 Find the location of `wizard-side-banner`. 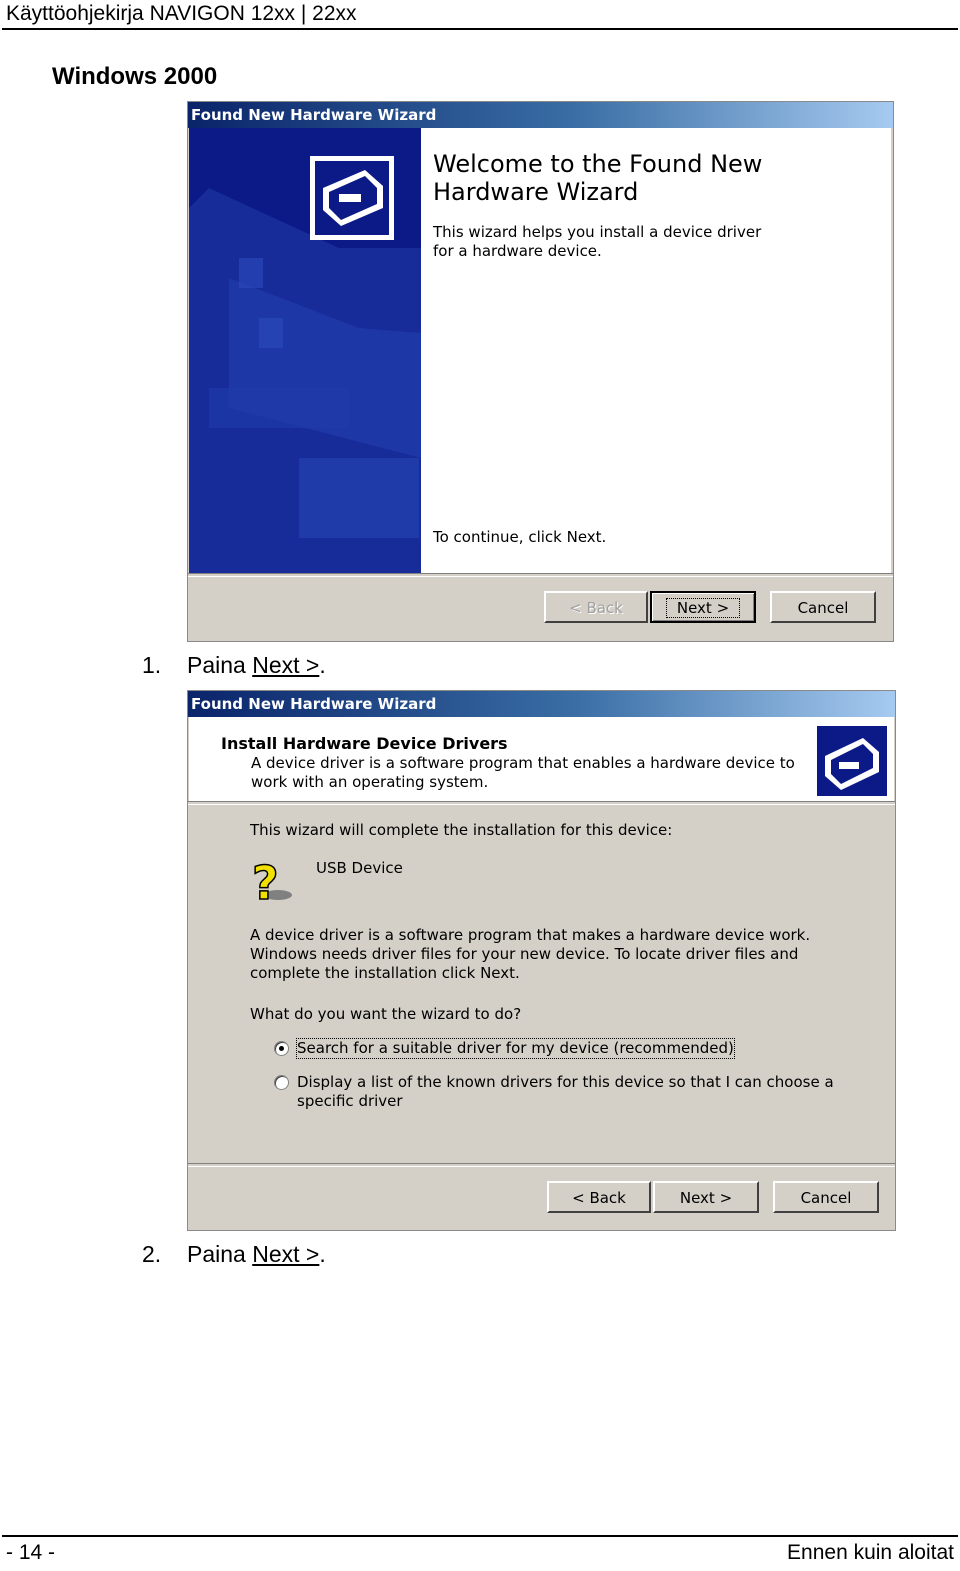

wizard-side-banner is located at coordinates (305, 350).